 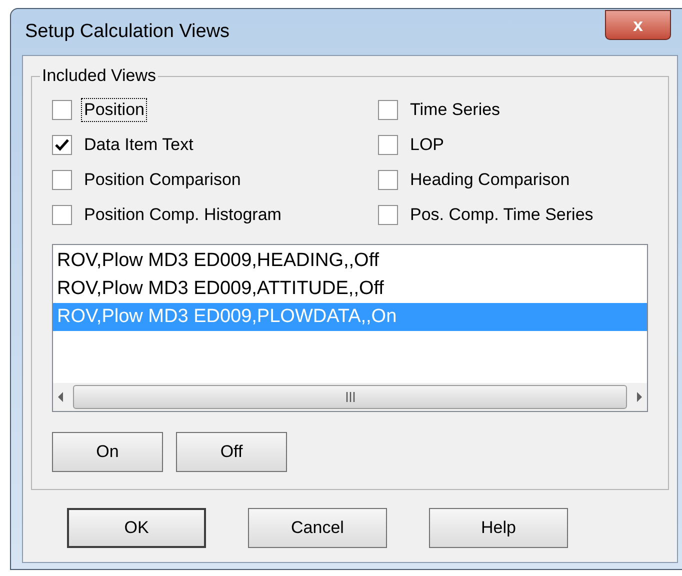 I want to click on toggle-button: Off, so click(x=231, y=452).